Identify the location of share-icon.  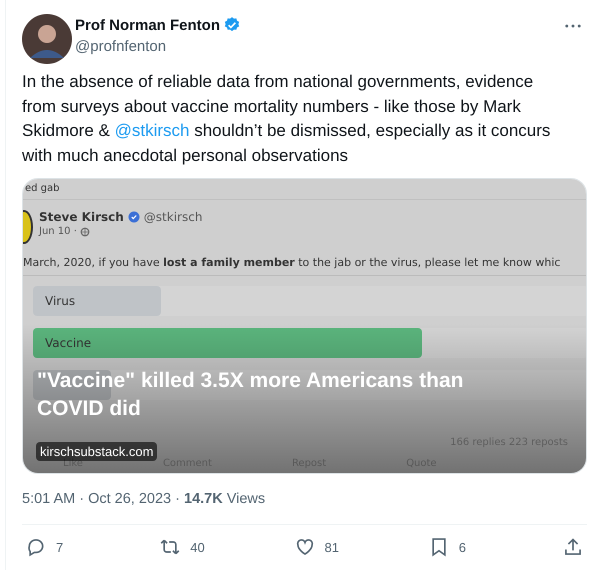
(573, 547).